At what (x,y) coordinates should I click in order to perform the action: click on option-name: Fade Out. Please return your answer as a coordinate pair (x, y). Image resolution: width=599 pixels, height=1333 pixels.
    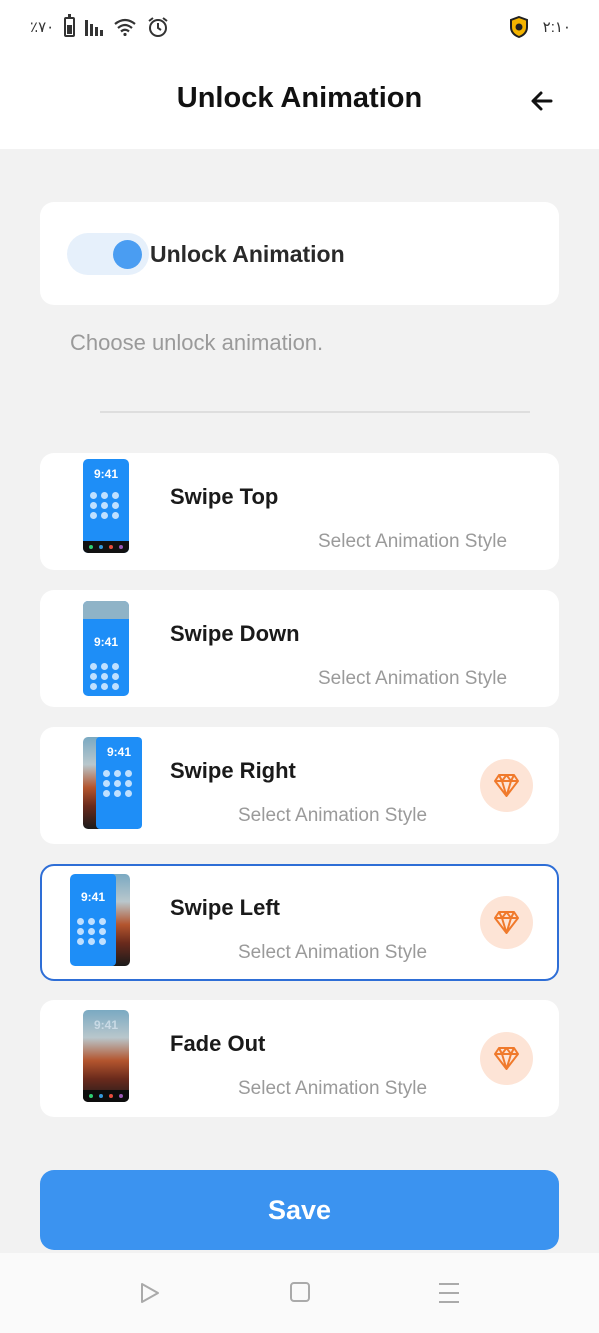
    Looking at the image, I should click on (218, 1043).